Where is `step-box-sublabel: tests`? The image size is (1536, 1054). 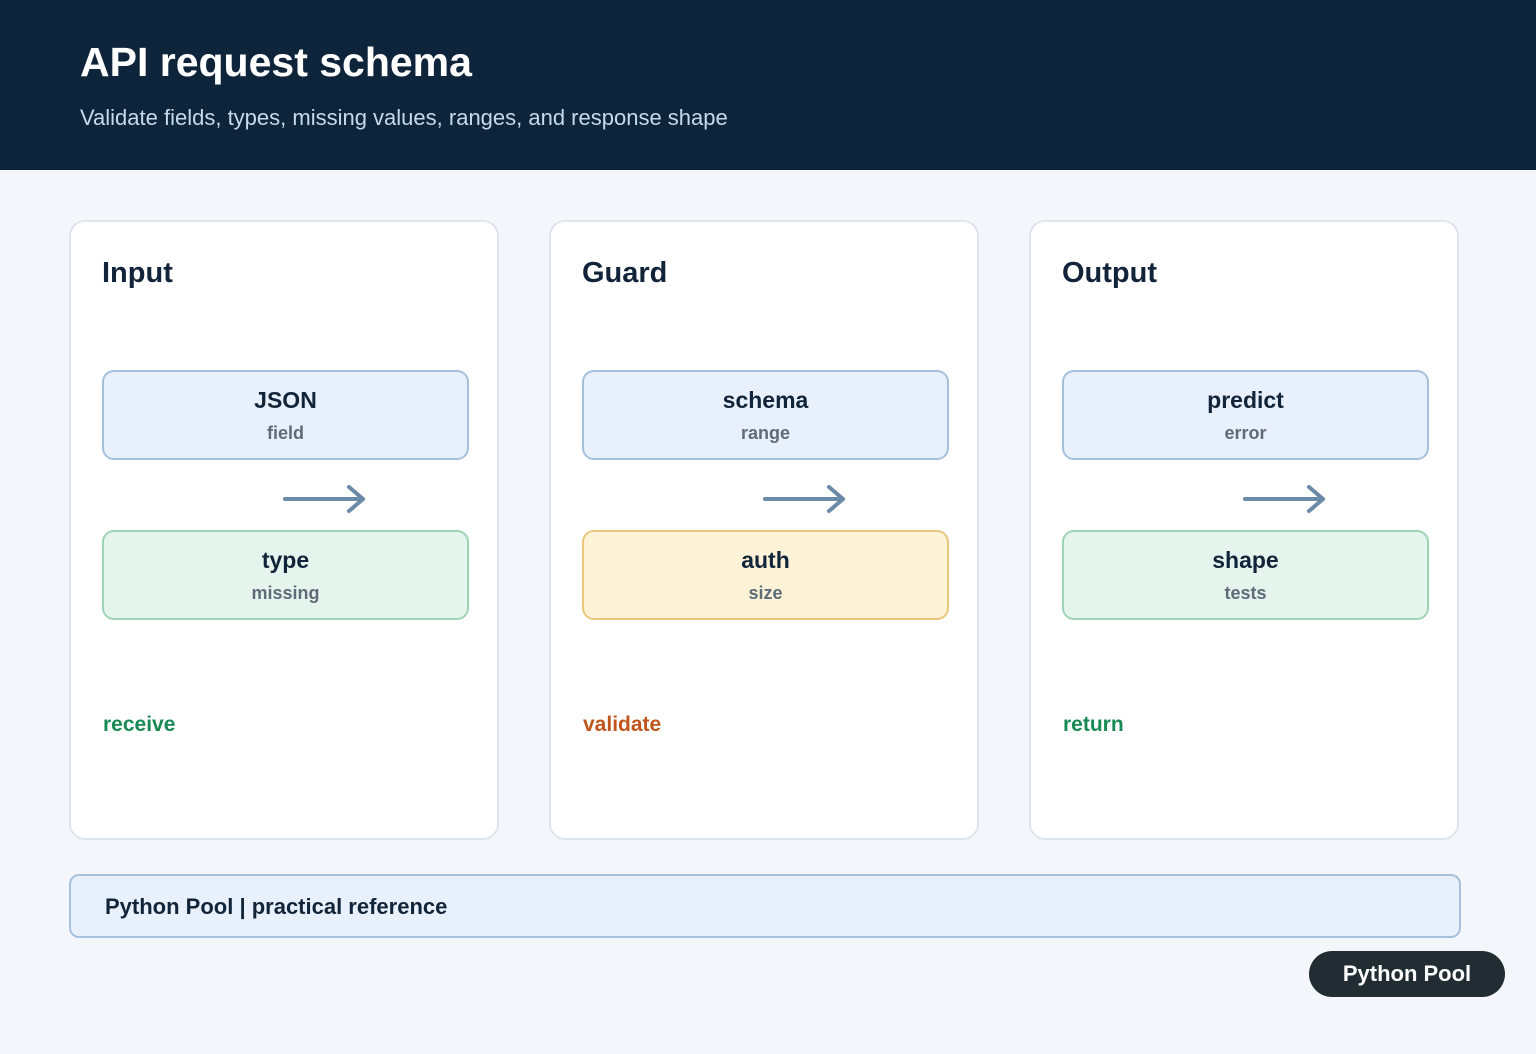
step-box-sublabel: tests is located at coordinates (1245, 593).